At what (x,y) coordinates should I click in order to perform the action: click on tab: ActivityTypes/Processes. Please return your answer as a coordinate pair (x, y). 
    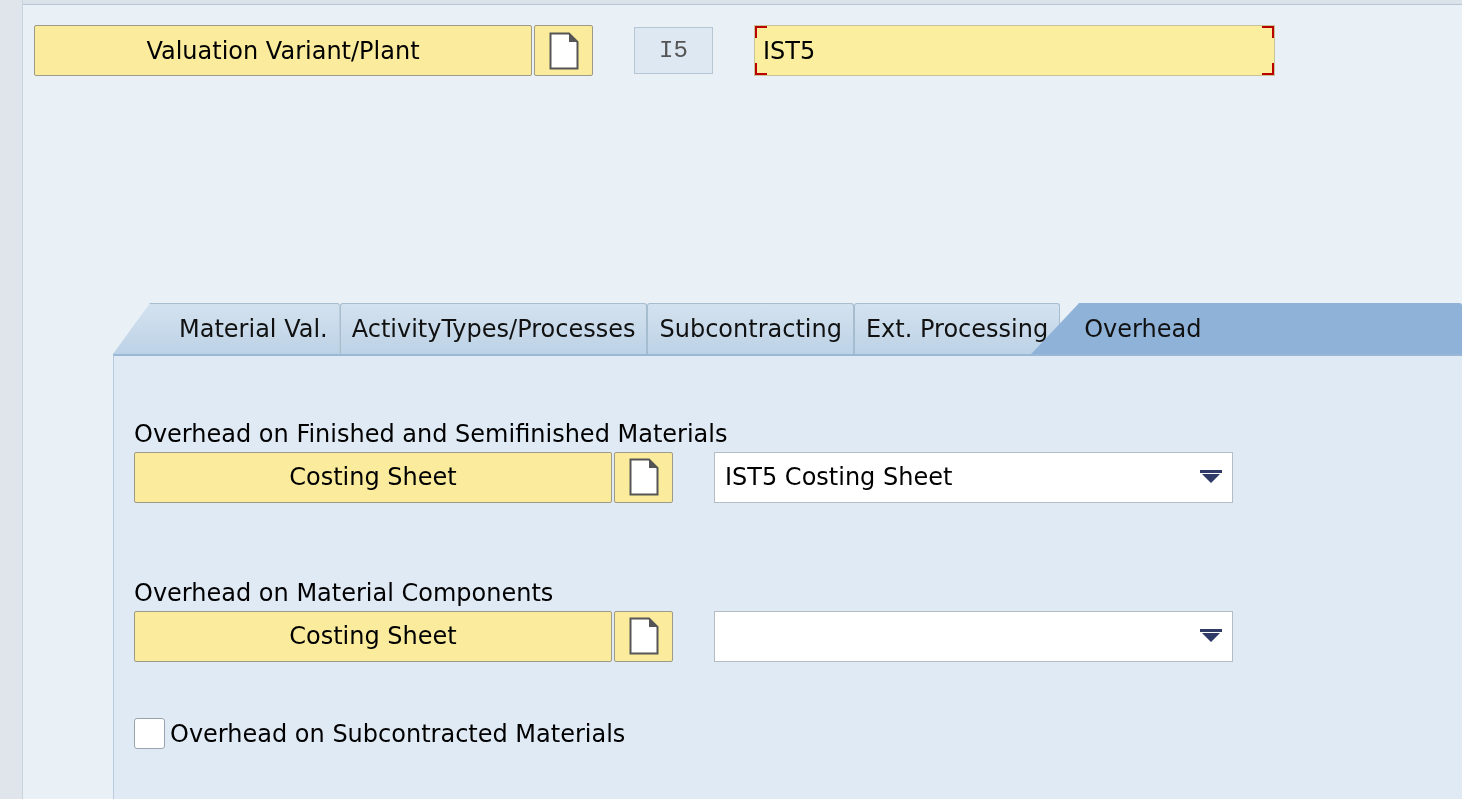
    Looking at the image, I should click on (493, 328).